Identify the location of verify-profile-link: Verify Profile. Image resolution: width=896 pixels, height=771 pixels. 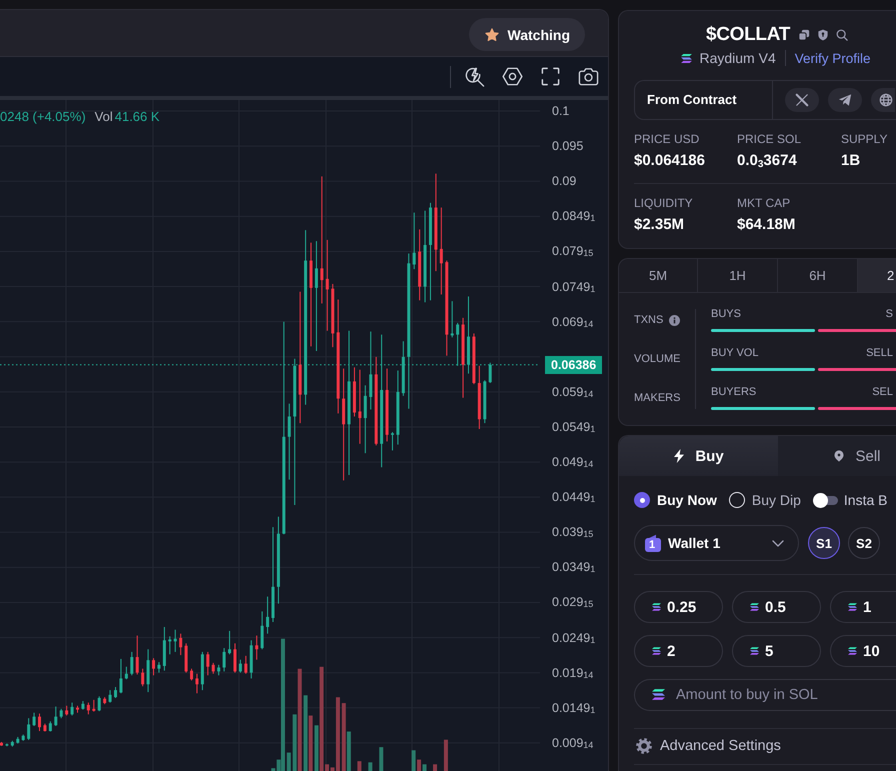
(832, 58).